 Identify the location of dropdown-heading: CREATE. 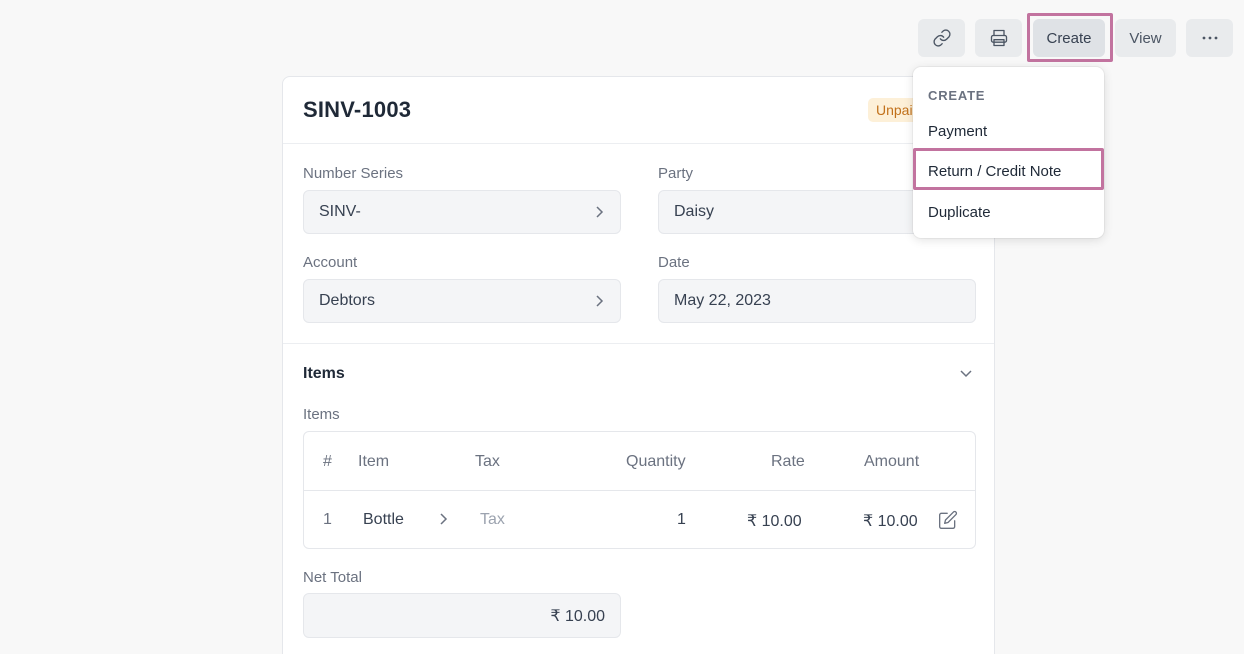
(957, 95).